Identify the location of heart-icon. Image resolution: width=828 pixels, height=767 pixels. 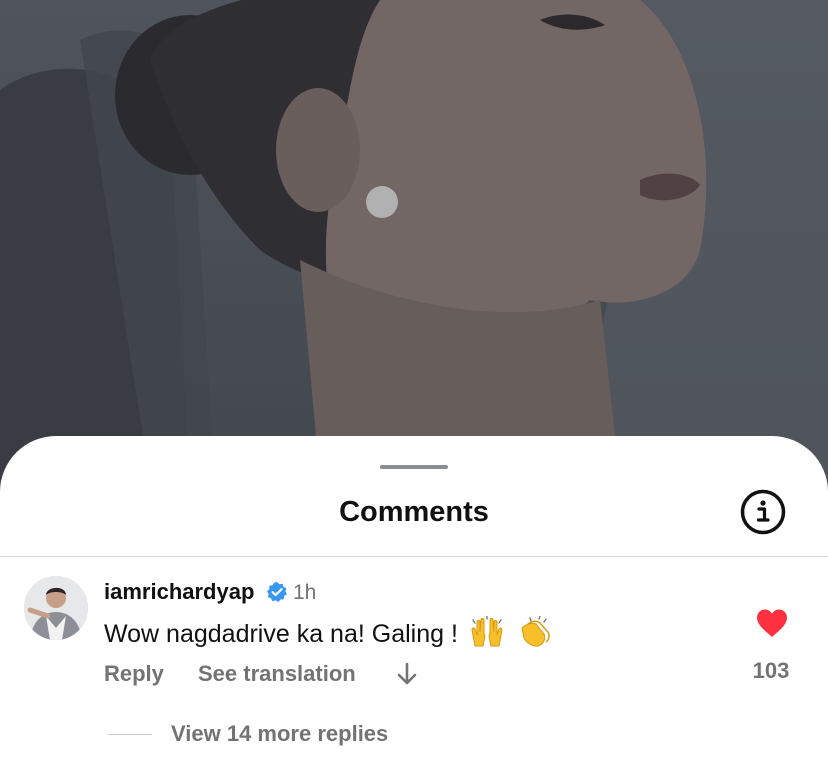
(772, 623).